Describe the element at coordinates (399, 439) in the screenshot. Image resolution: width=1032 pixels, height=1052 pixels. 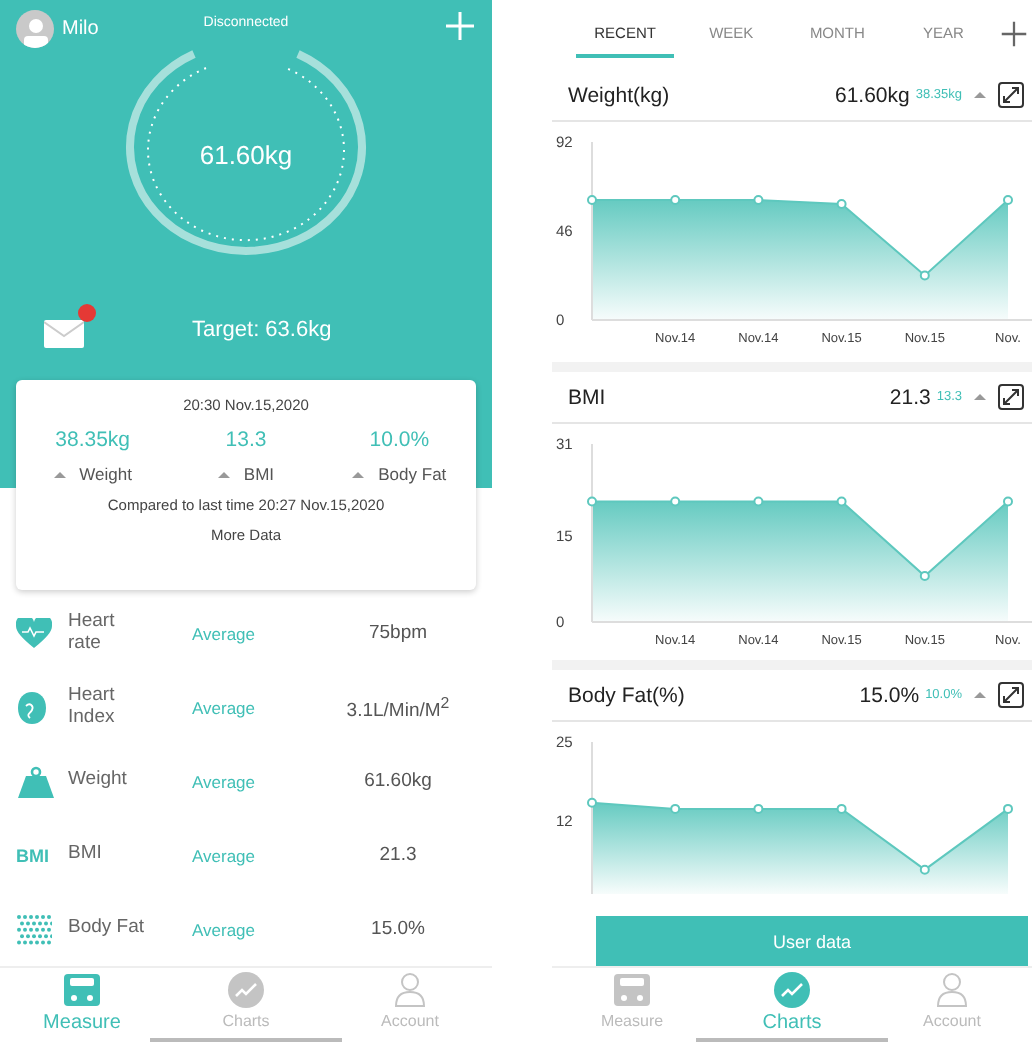
I see `metric-value: 10.0%` at that location.